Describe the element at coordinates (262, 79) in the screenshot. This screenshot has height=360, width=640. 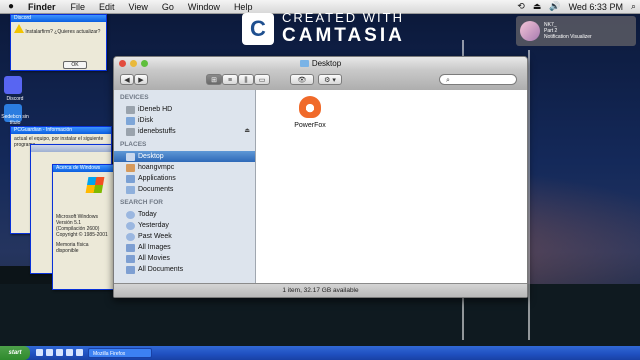
I see `coverflow-view-button: ▭` at that location.